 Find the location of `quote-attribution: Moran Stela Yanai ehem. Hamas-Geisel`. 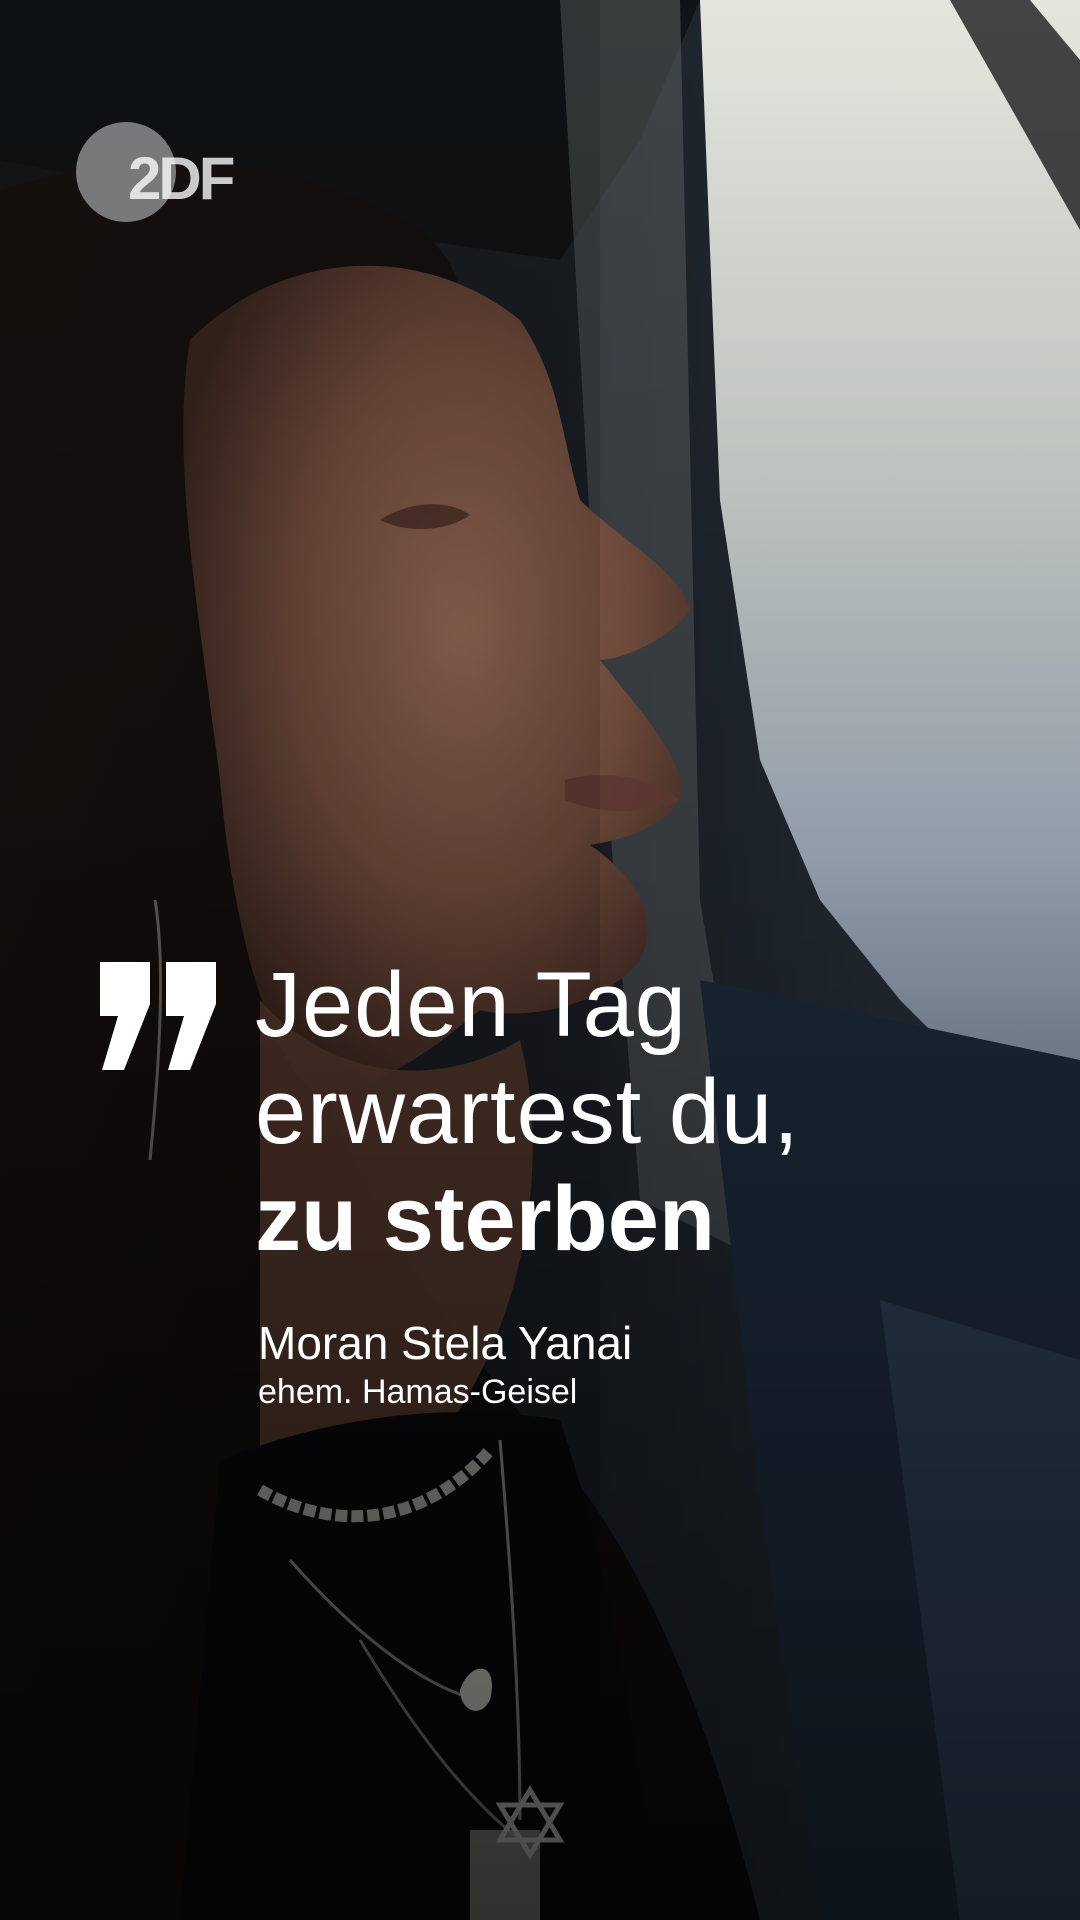

quote-attribution: Moran Stela Yanai ehem. Hamas-Geisel is located at coordinates (445, 1365).